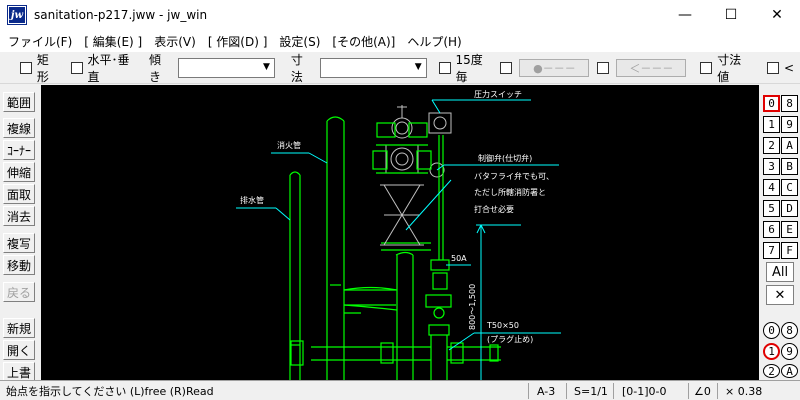 The width and height of the screenshot is (800, 400). What do you see at coordinates (26, 67) in the screenshot?
I see `rect-checkbox` at bounding box center [26, 67].